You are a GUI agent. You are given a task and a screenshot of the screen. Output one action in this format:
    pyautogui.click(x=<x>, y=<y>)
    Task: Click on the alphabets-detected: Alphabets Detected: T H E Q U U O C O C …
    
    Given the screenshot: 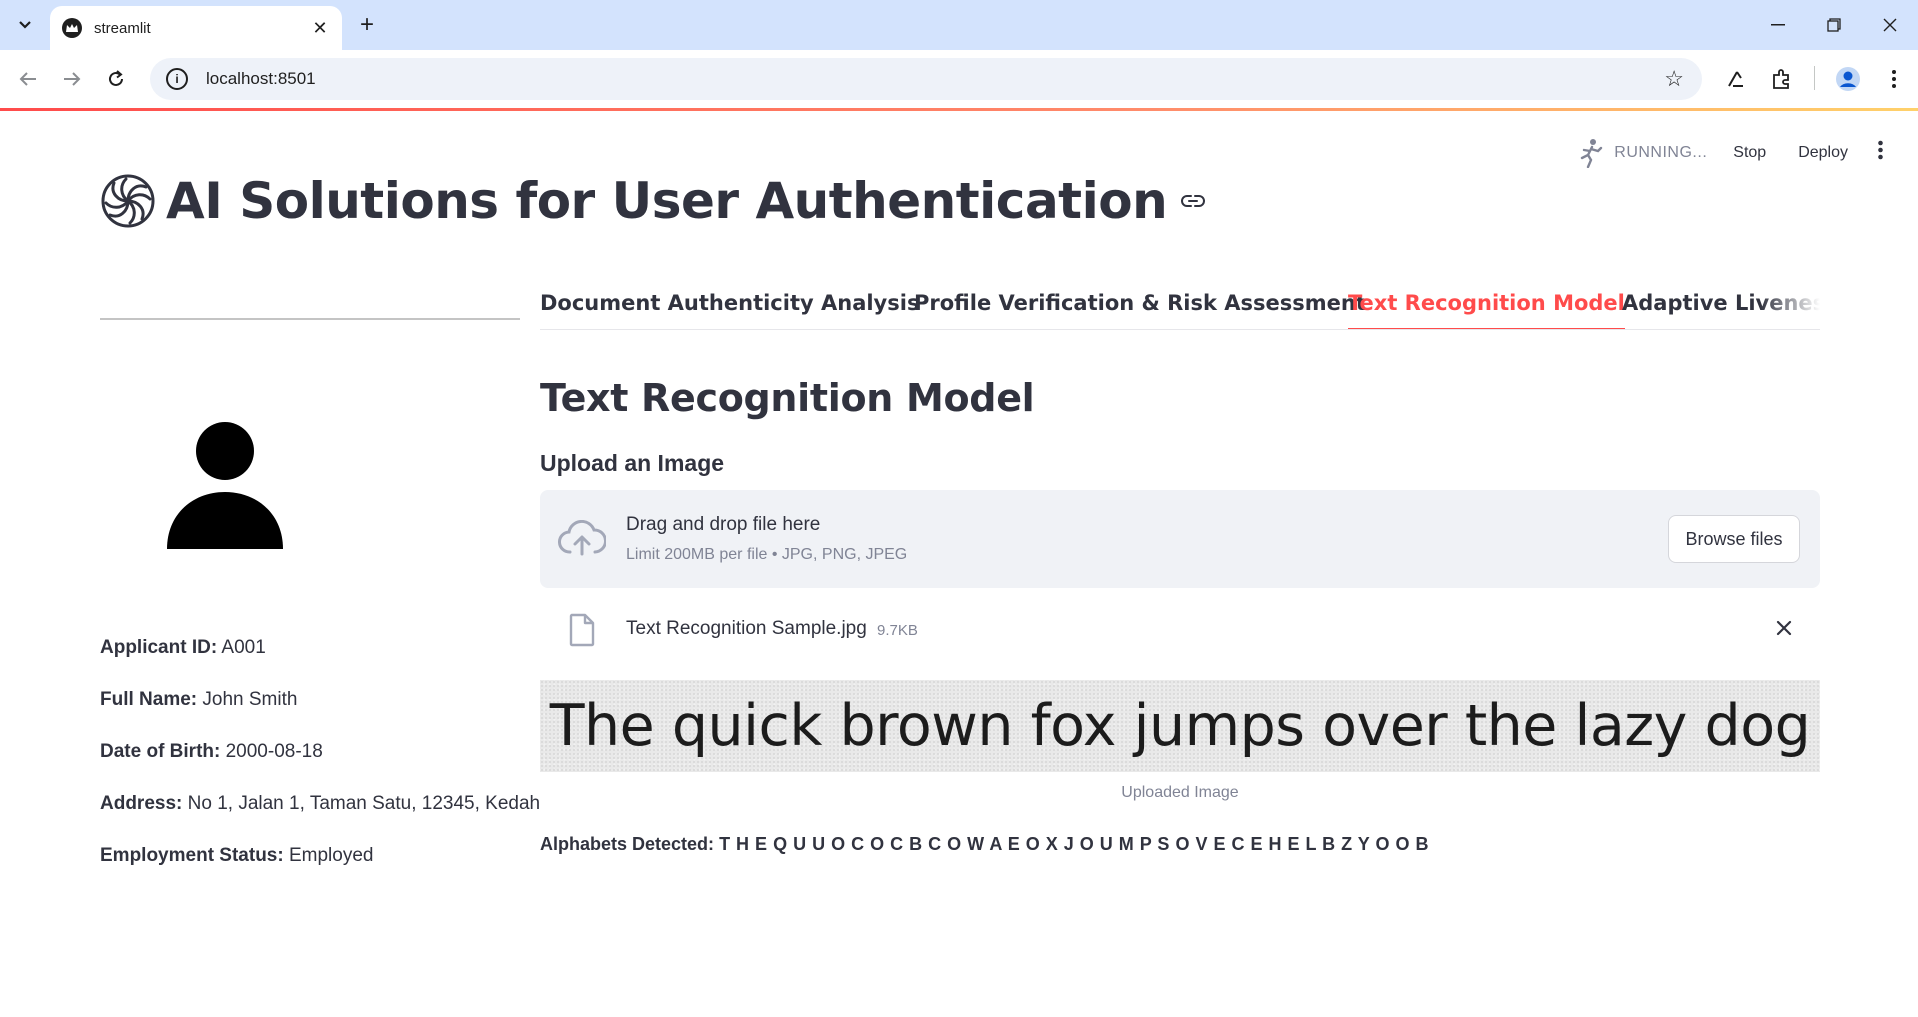 What is the action you would take?
    pyautogui.click(x=984, y=844)
    